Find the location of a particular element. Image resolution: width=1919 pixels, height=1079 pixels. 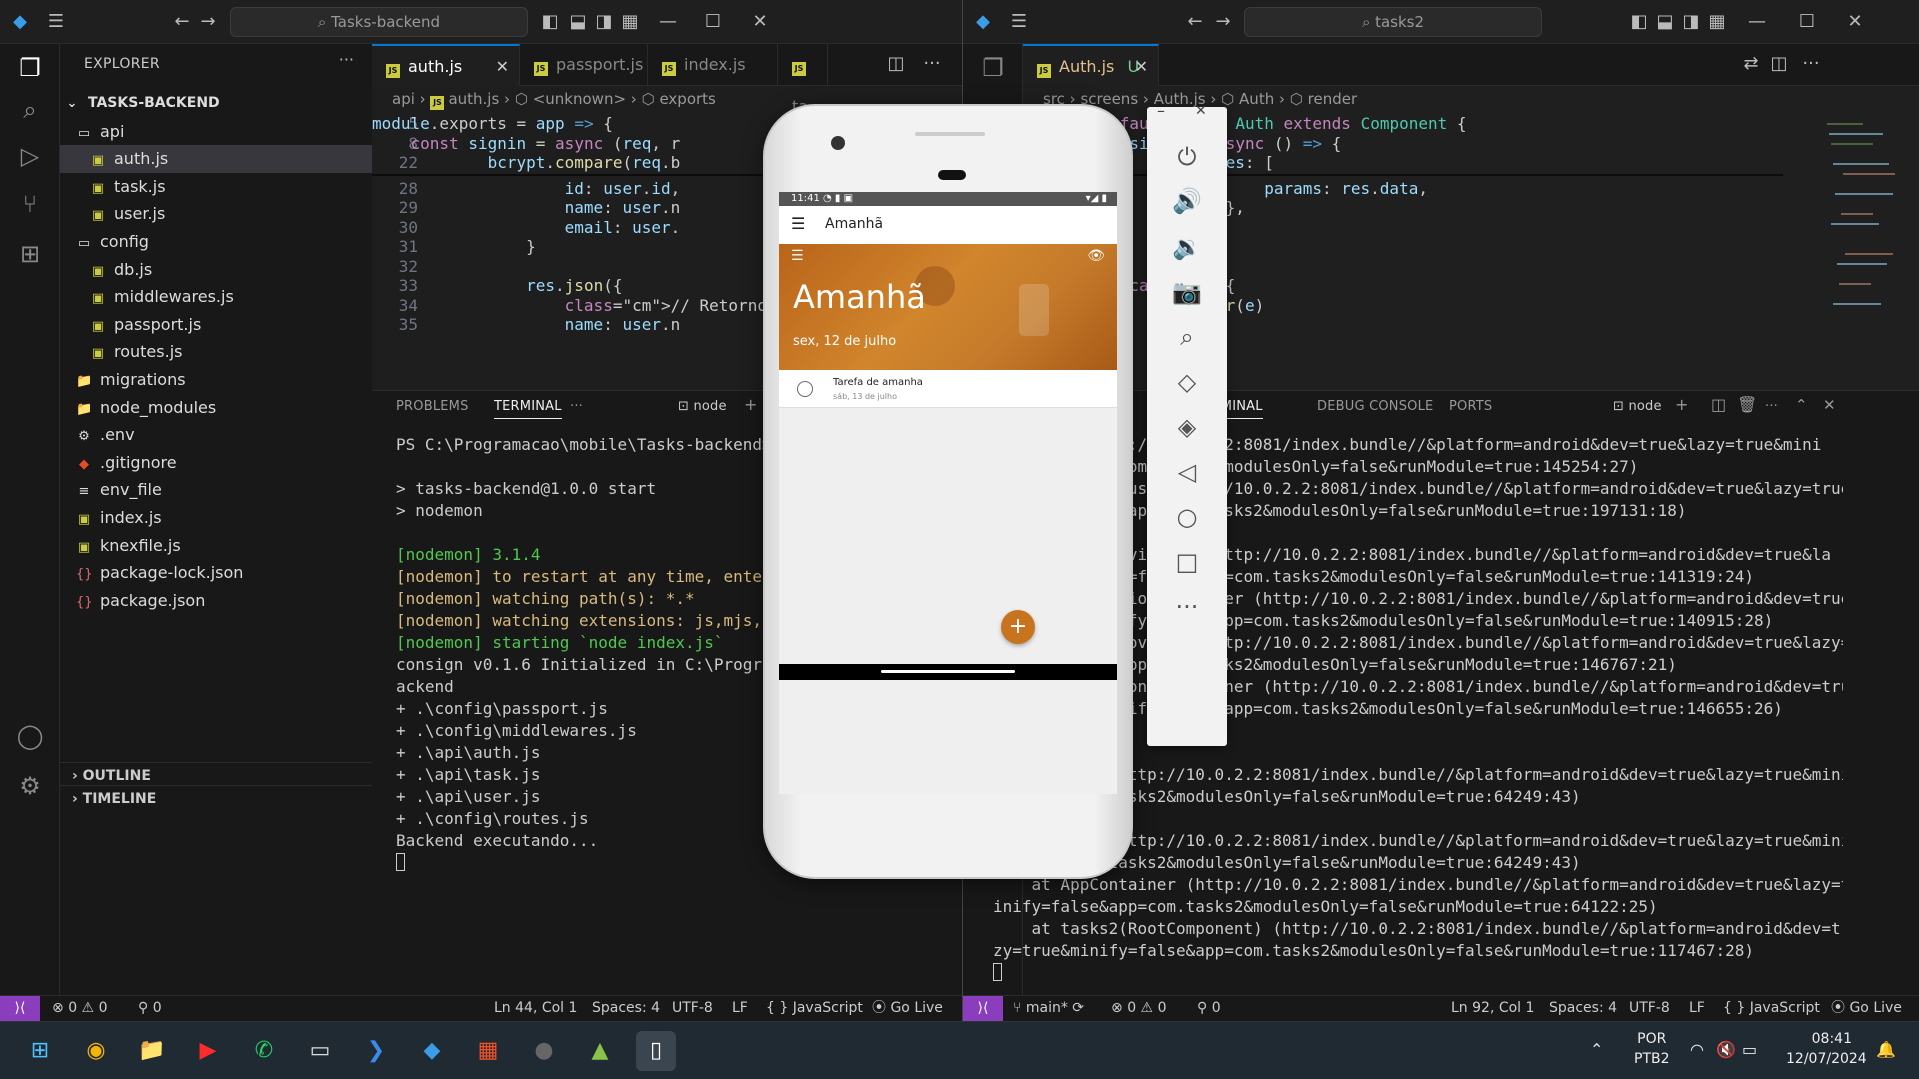

end-of-line: LF is located at coordinates (1697, 1008).